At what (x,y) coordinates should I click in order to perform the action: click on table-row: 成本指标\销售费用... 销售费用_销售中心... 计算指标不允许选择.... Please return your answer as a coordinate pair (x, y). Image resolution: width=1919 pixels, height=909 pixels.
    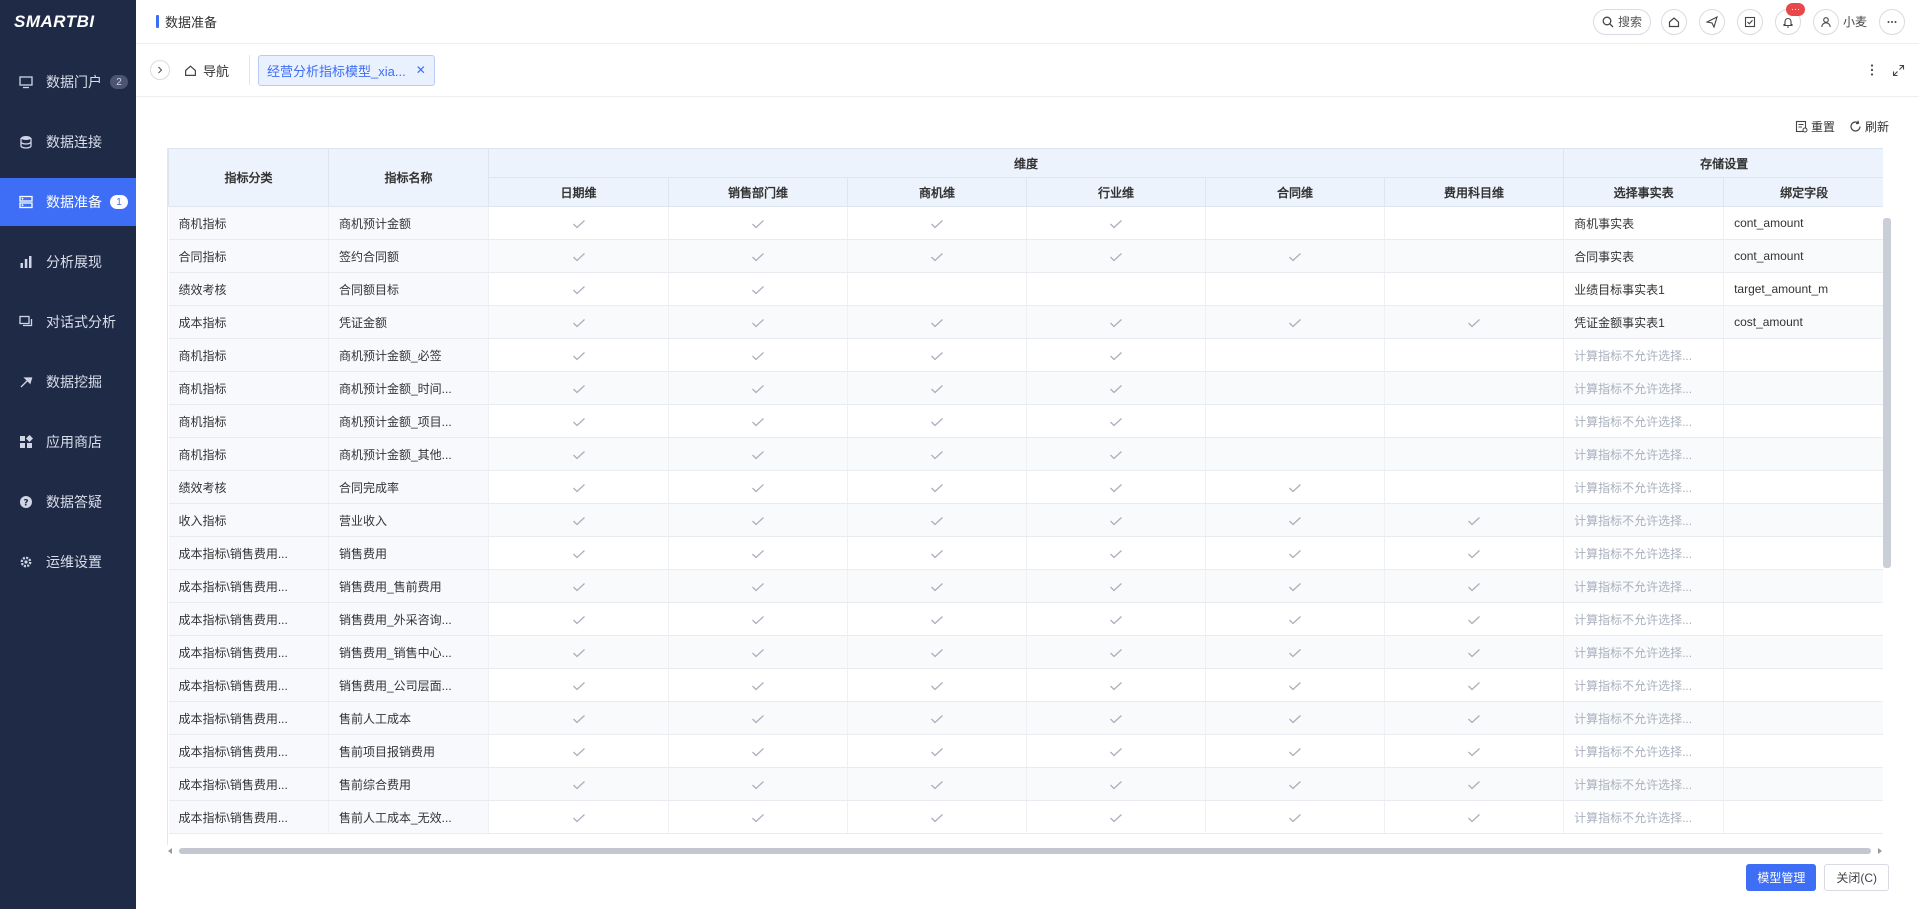
    Looking at the image, I should click on (1025, 652).